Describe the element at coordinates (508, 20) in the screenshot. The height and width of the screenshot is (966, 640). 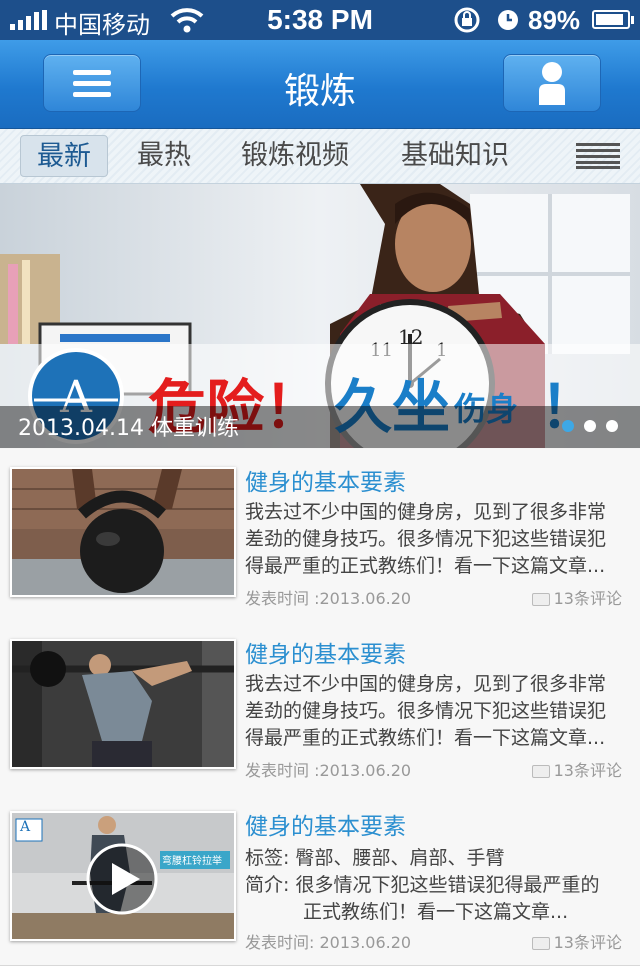
I see `alarm-icon` at that location.